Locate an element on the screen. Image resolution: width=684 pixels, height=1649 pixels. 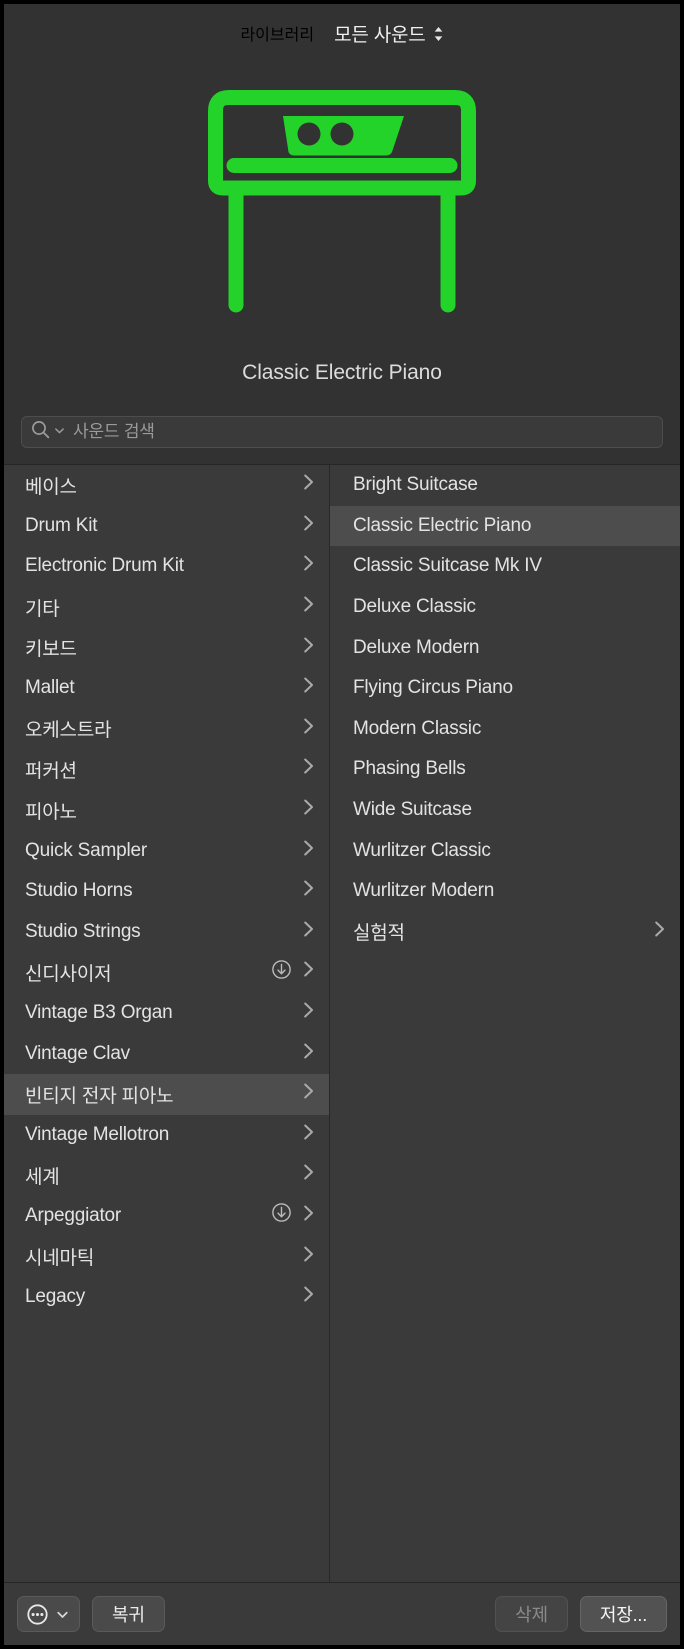
patch-label: Deluxe Classic is located at coordinates (414, 607).